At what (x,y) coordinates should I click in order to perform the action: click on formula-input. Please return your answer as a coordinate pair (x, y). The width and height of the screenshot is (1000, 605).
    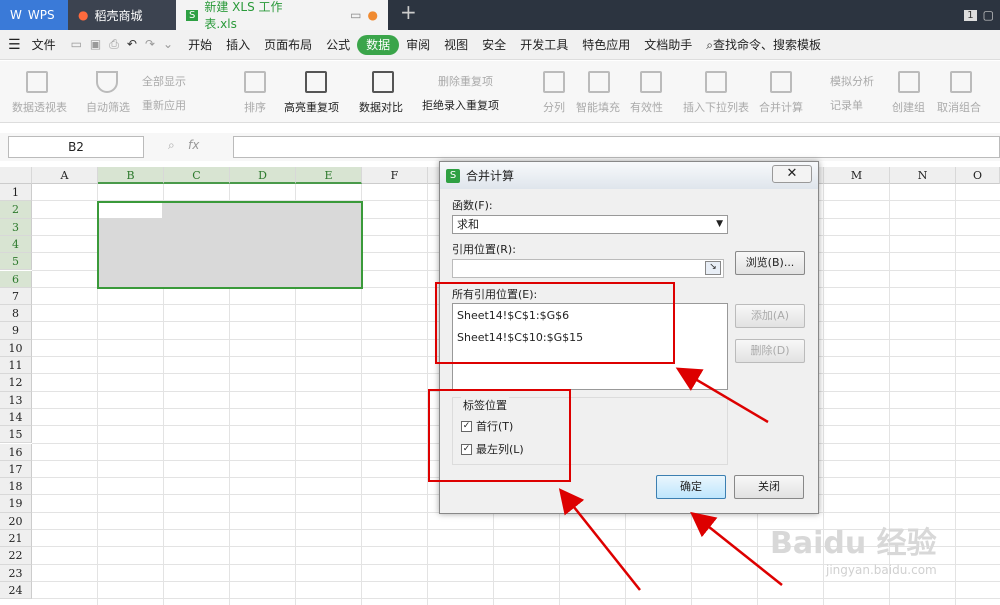
    Looking at the image, I should click on (616, 147).